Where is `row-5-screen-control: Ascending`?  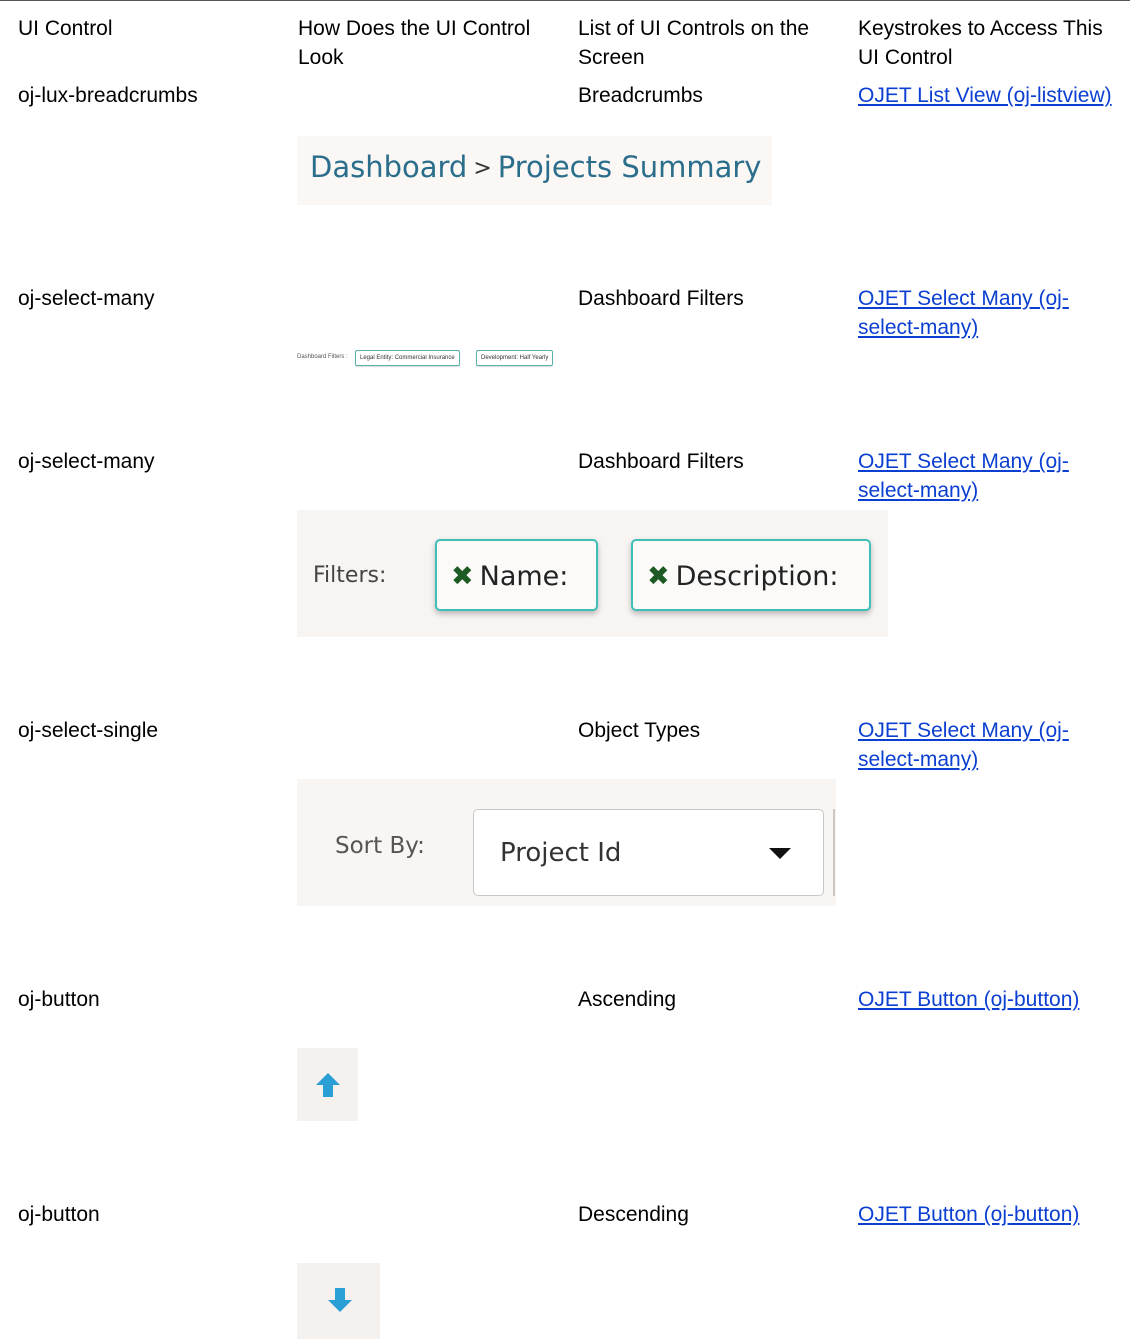 row-5-screen-control: Ascending is located at coordinates (627, 999).